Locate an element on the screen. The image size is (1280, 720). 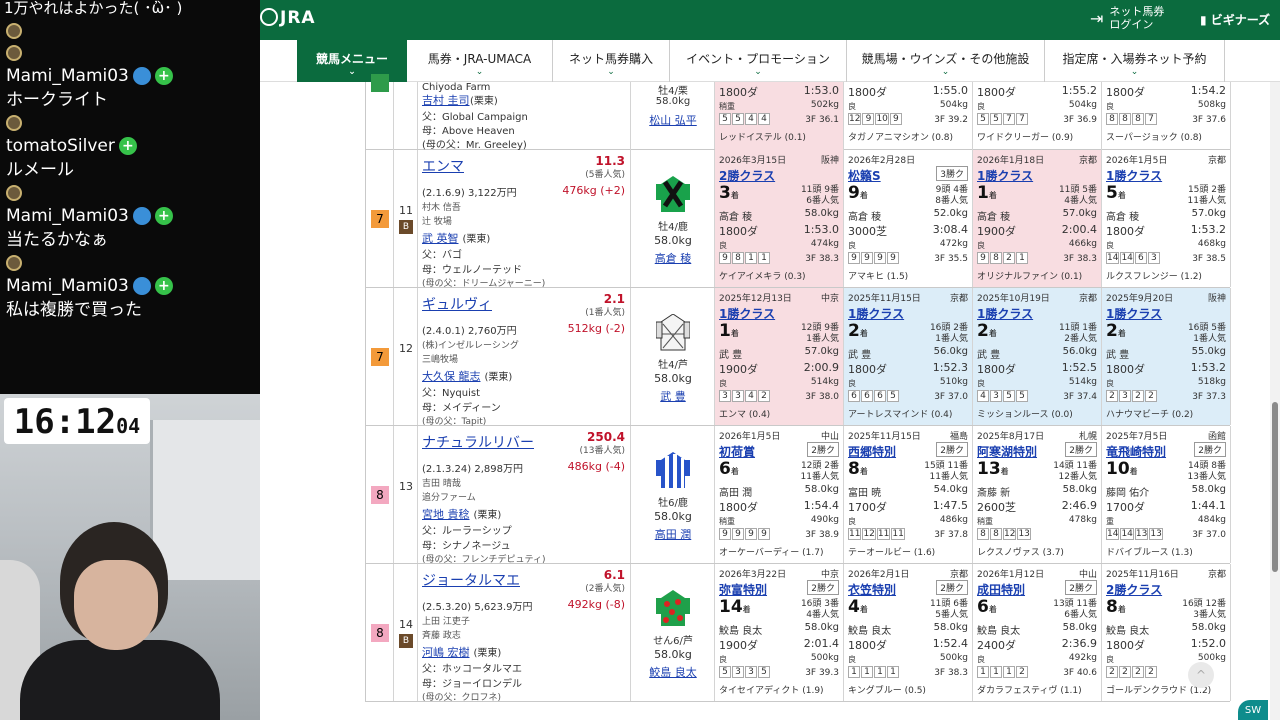
jockey-name-link: 高倉 稜 is located at coordinates (673, 258).